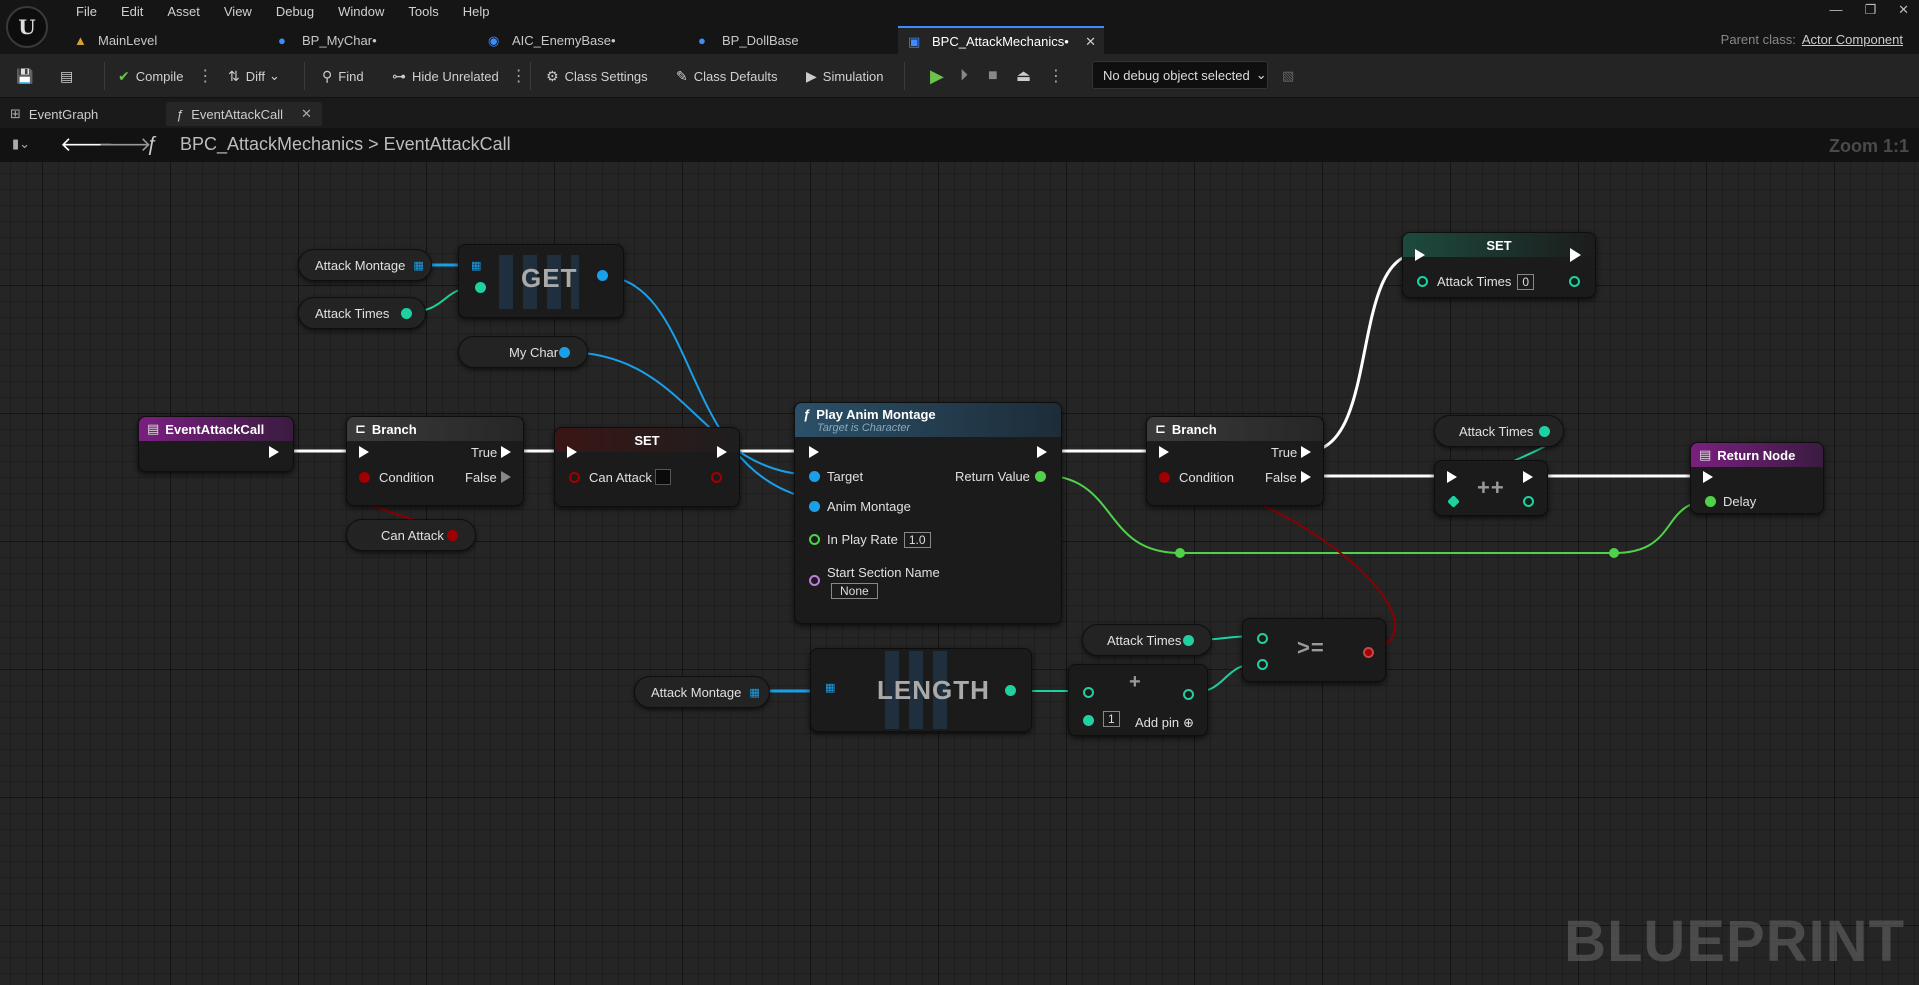  Describe the element at coordinates (1088, 720) in the screenshot. I see `add-input-b-pin` at that location.